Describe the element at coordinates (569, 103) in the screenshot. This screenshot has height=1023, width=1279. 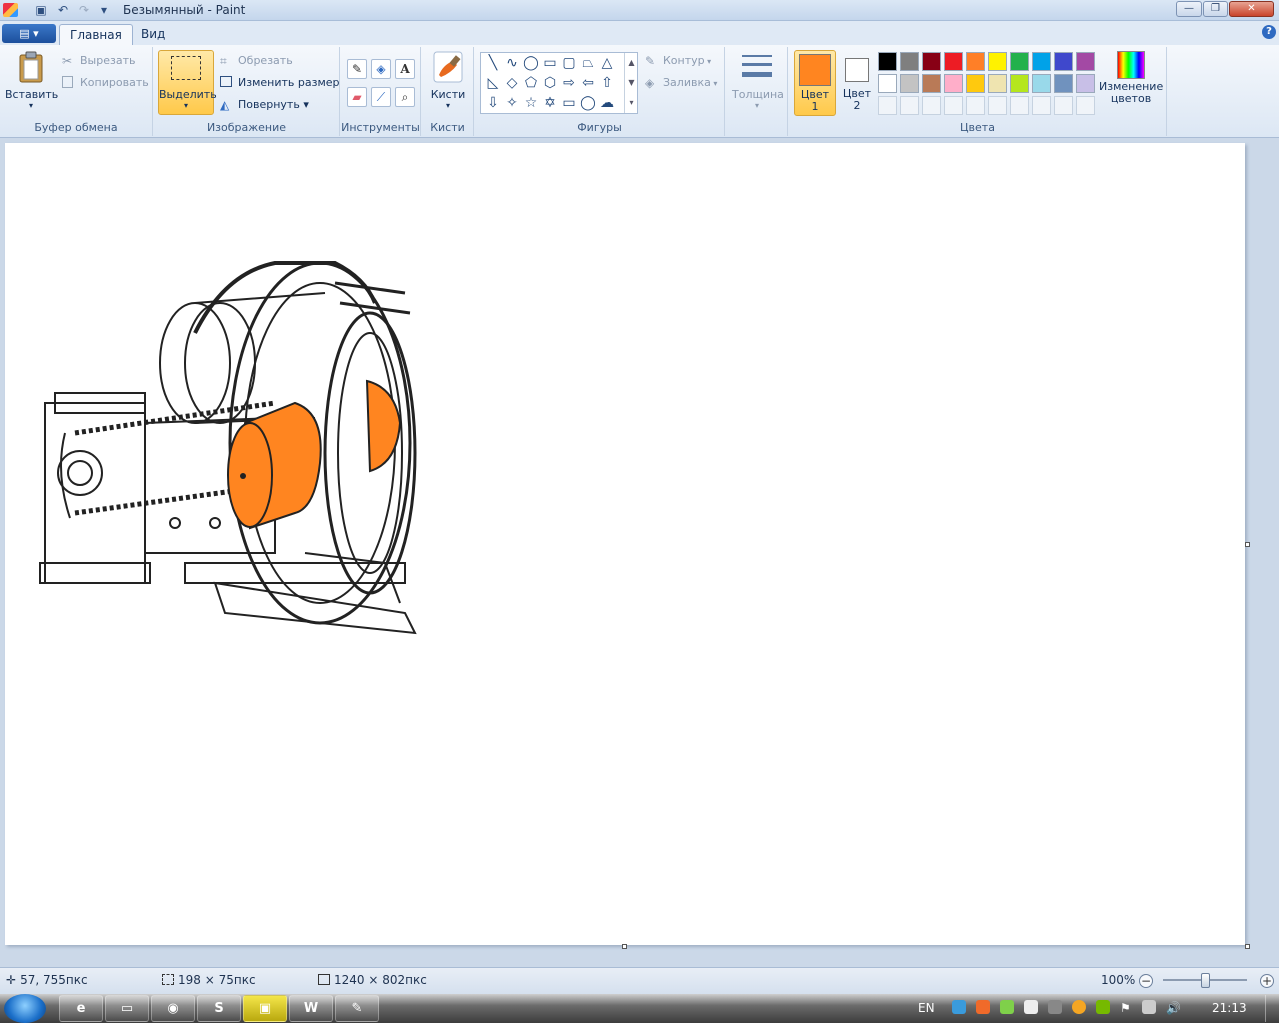
I see `rect-callout-shape-icon: ▭` at that location.